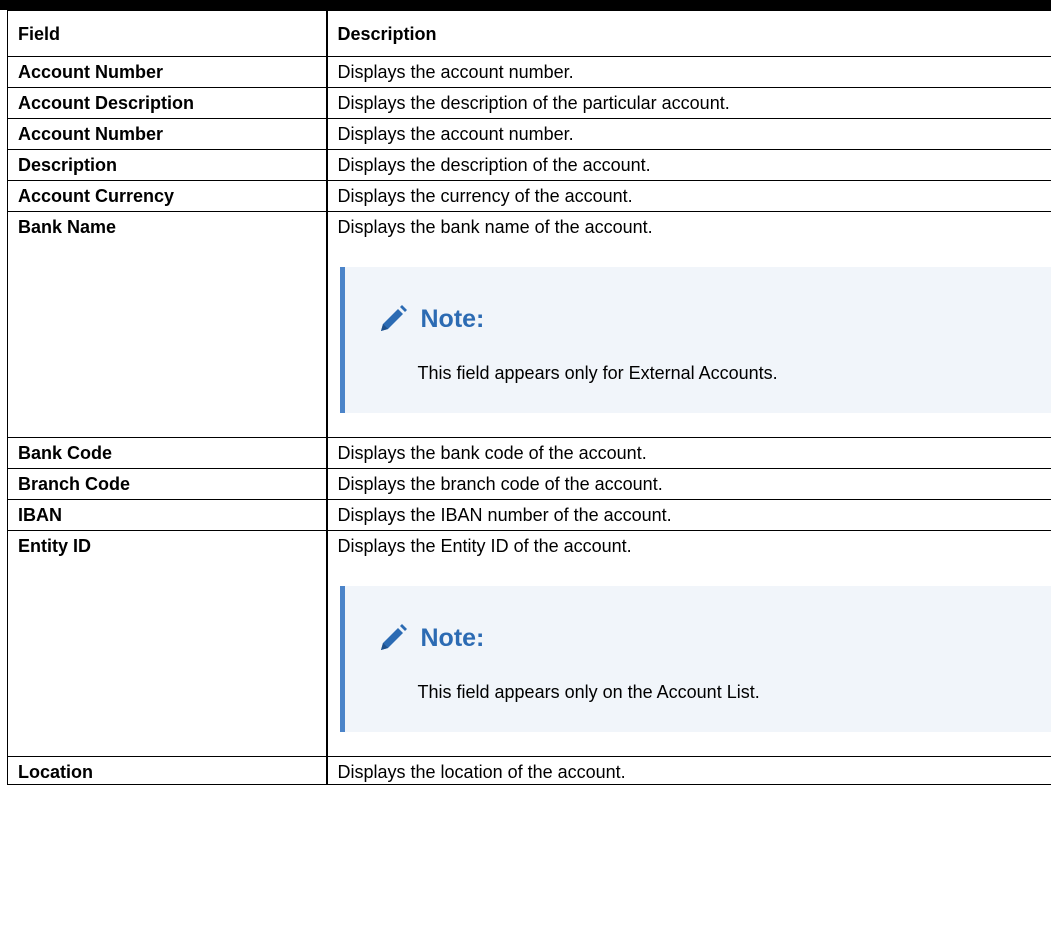 The width and height of the screenshot is (1051, 926). What do you see at coordinates (688, 196) in the screenshot?
I see `field-description: Displays the currency of the account.` at bounding box center [688, 196].